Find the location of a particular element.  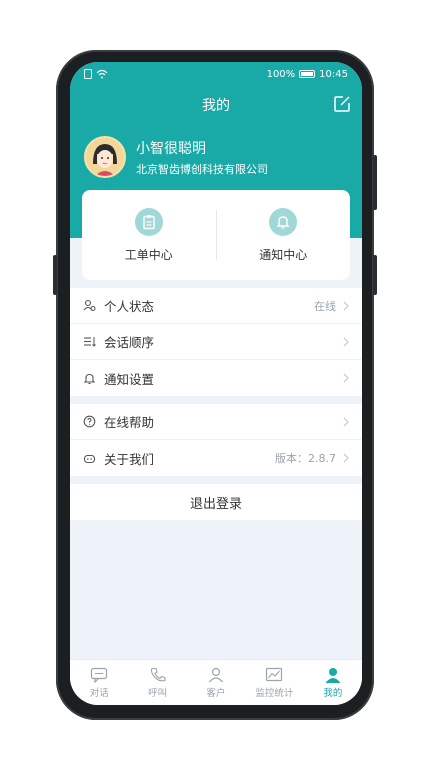

phone-icon is located at coordinates (158, 674).